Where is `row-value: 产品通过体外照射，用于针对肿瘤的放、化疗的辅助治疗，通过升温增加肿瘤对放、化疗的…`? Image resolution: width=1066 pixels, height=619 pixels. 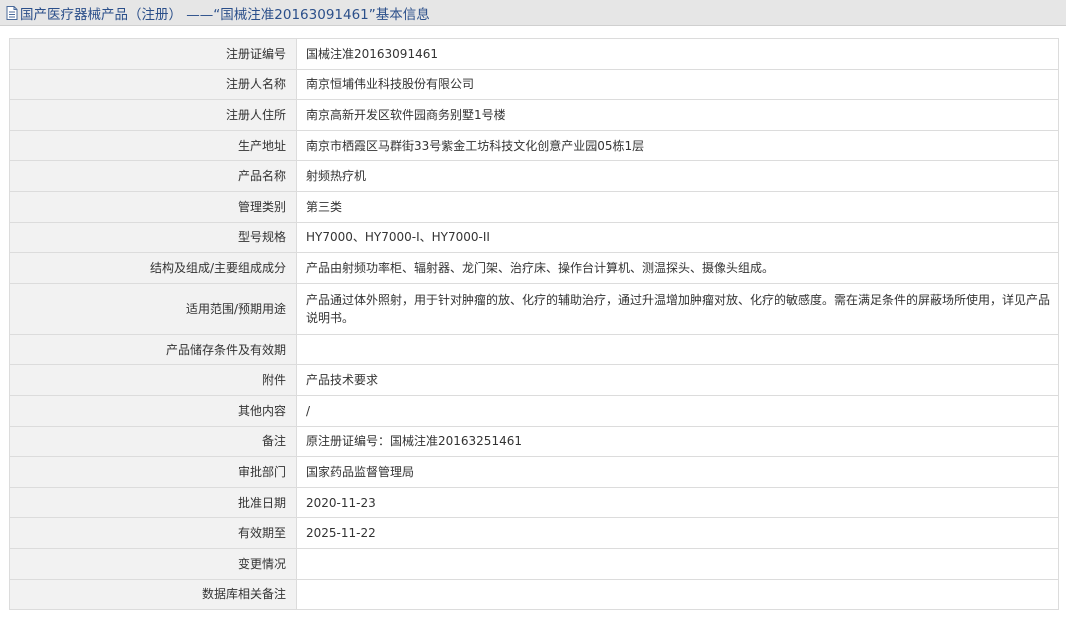 row-value: 产品通过体外照射，用于针对肿瘤的放、化疗的辅助治疗，通过升温增加肿瘤对放、化疗的… is located at coordinates (677, 308).